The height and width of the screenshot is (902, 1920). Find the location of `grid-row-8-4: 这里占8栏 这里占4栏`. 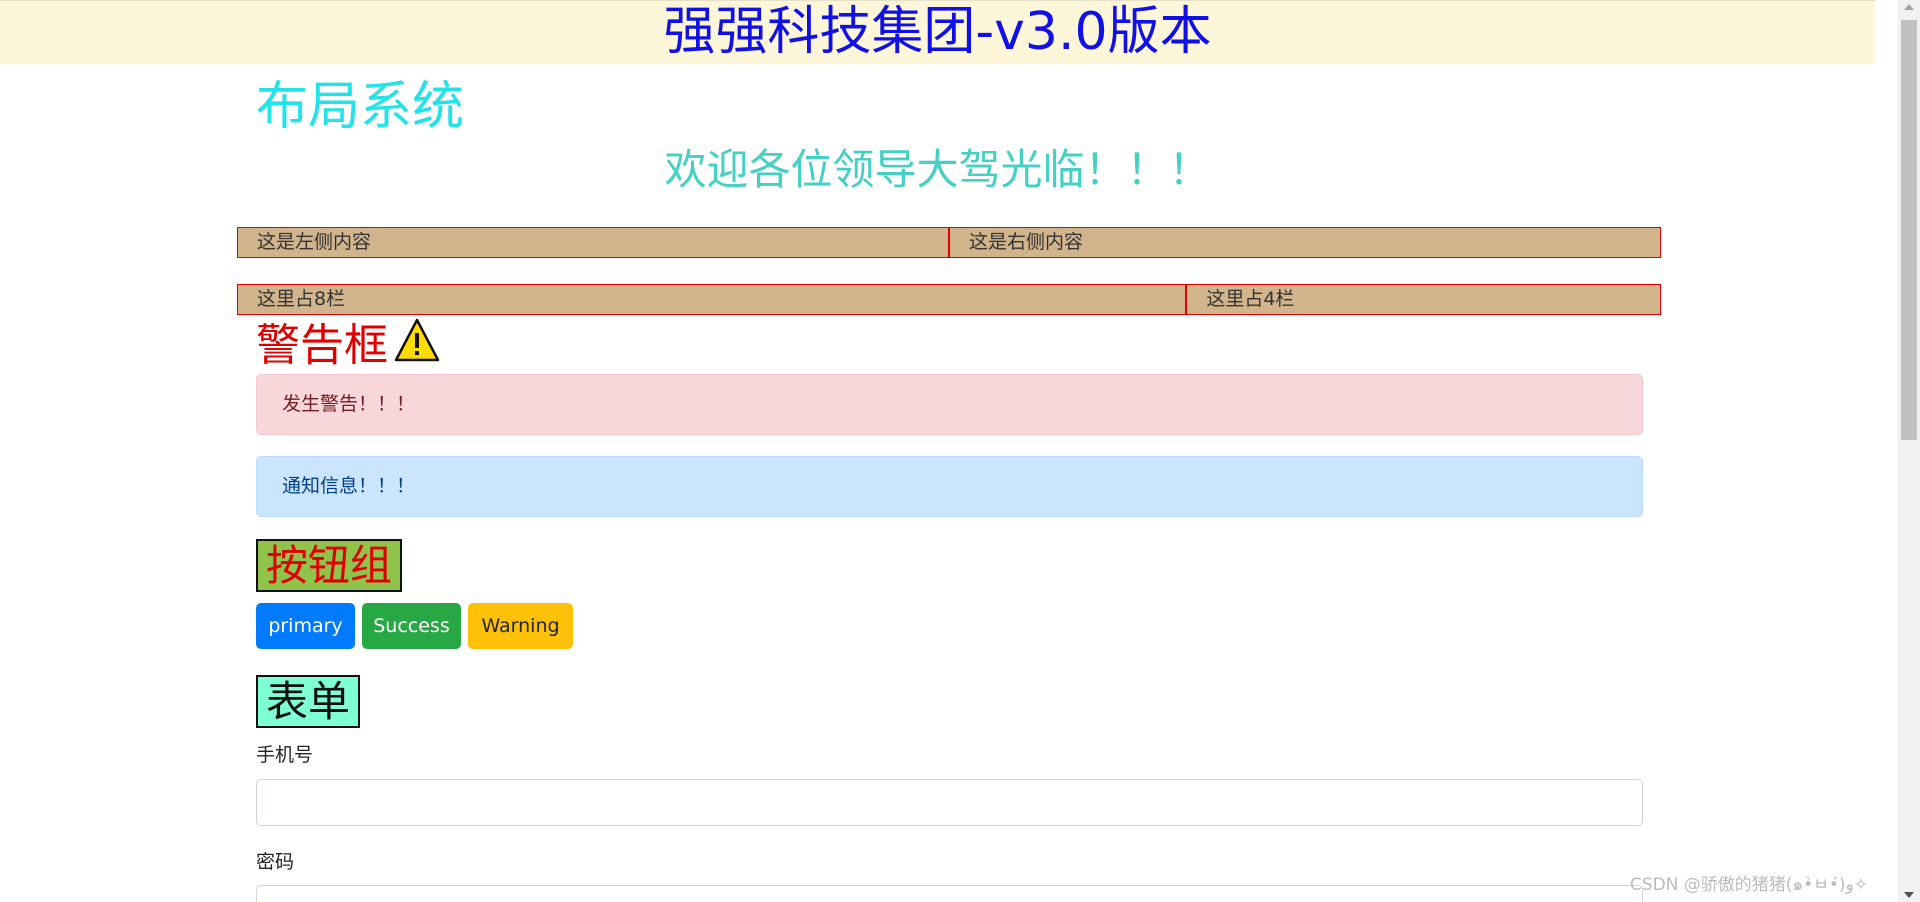

grid-row-8-4: 这里占8栏 这里占4栏 is located at coordinates (949, 299).